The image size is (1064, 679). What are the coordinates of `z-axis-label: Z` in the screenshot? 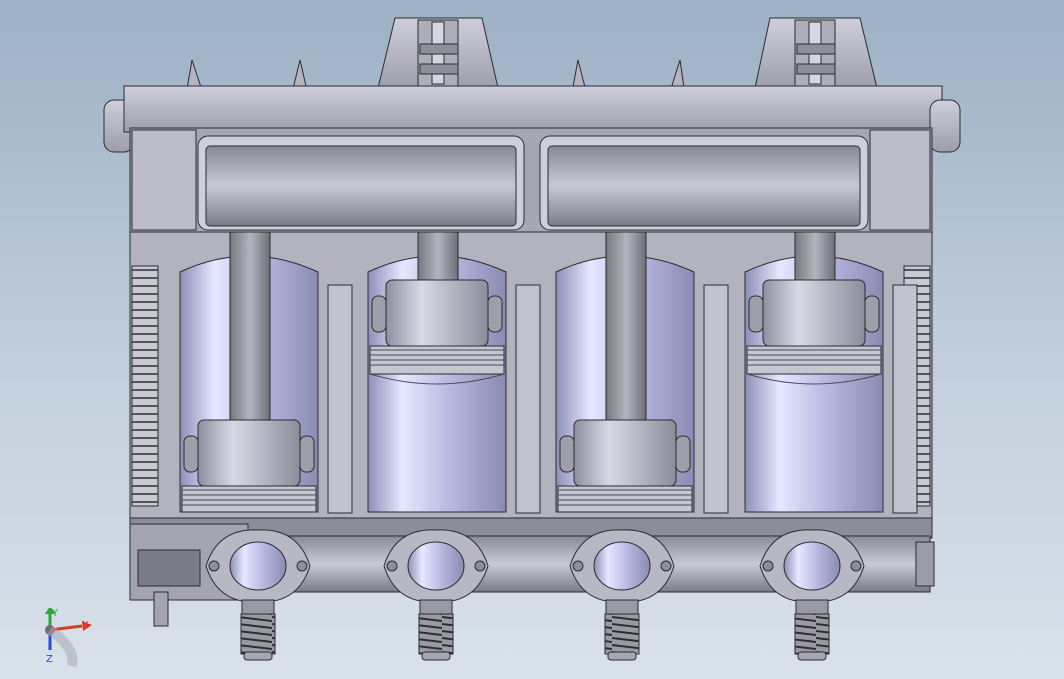 It's located at (49, 659).